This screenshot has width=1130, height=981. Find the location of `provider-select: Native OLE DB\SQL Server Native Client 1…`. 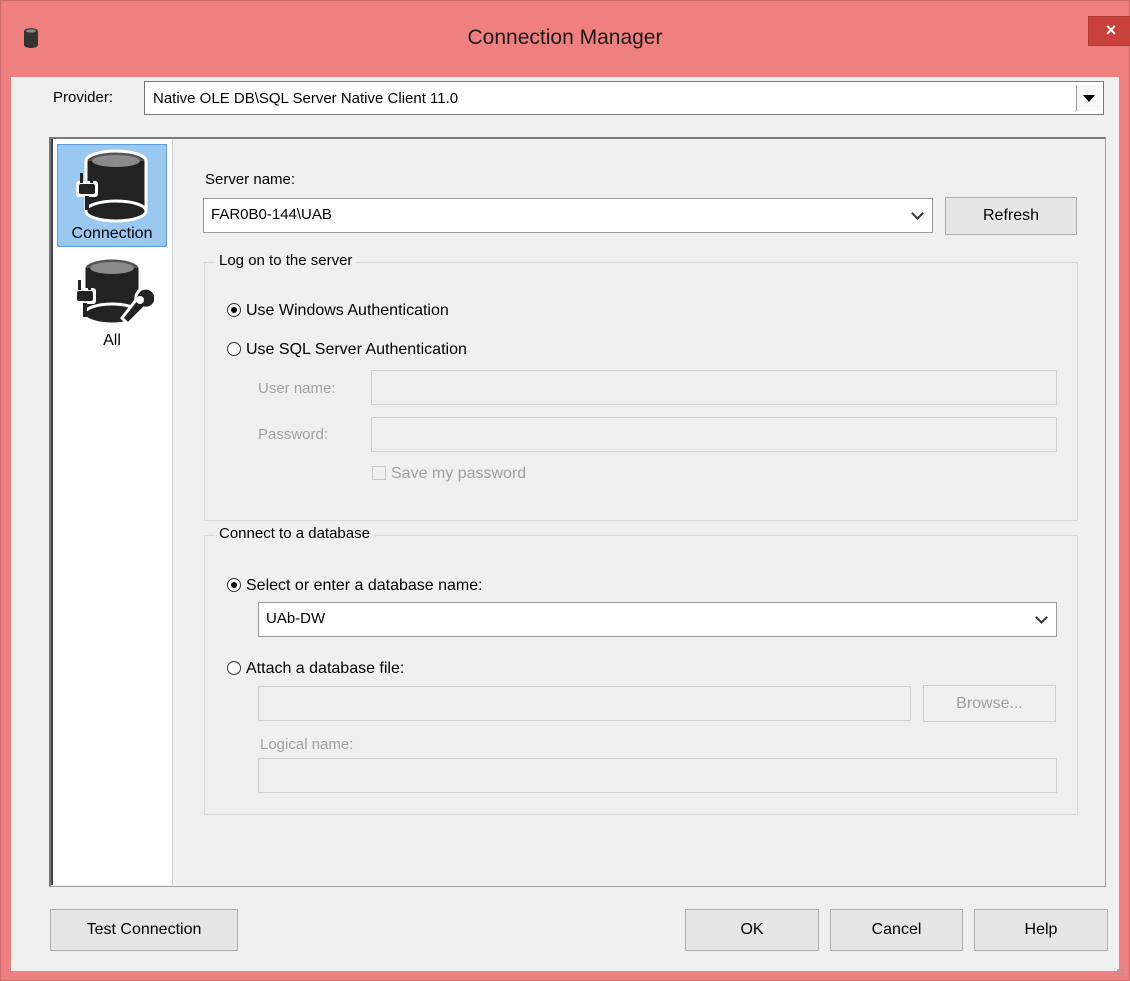

provider-select: Native OLE DB\SQL Server Native Client 1… is located at coordinates (624, 98).